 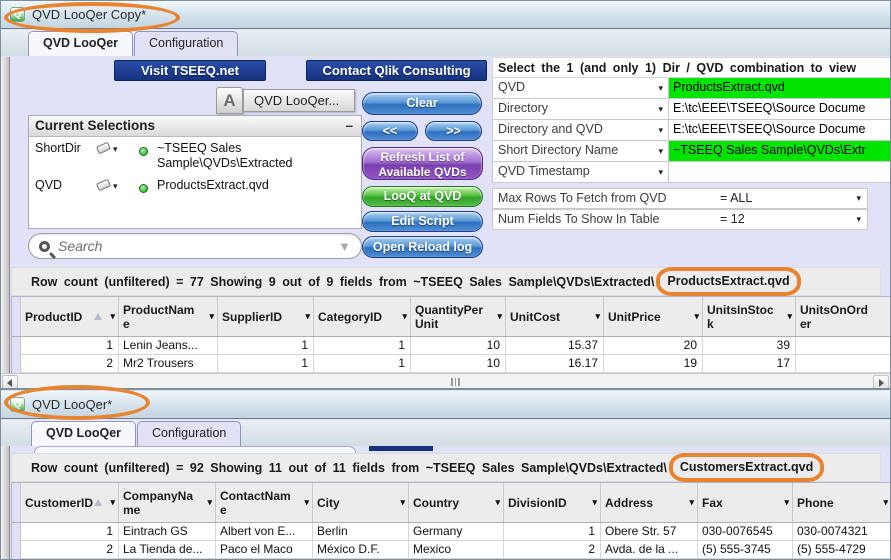 What do you see at coordinates (680, 198) in the screenshot?
I see `setting-max-rows: Max Rows To Fetch from QVD = ALL ▾` at bounding box center [680, 198].